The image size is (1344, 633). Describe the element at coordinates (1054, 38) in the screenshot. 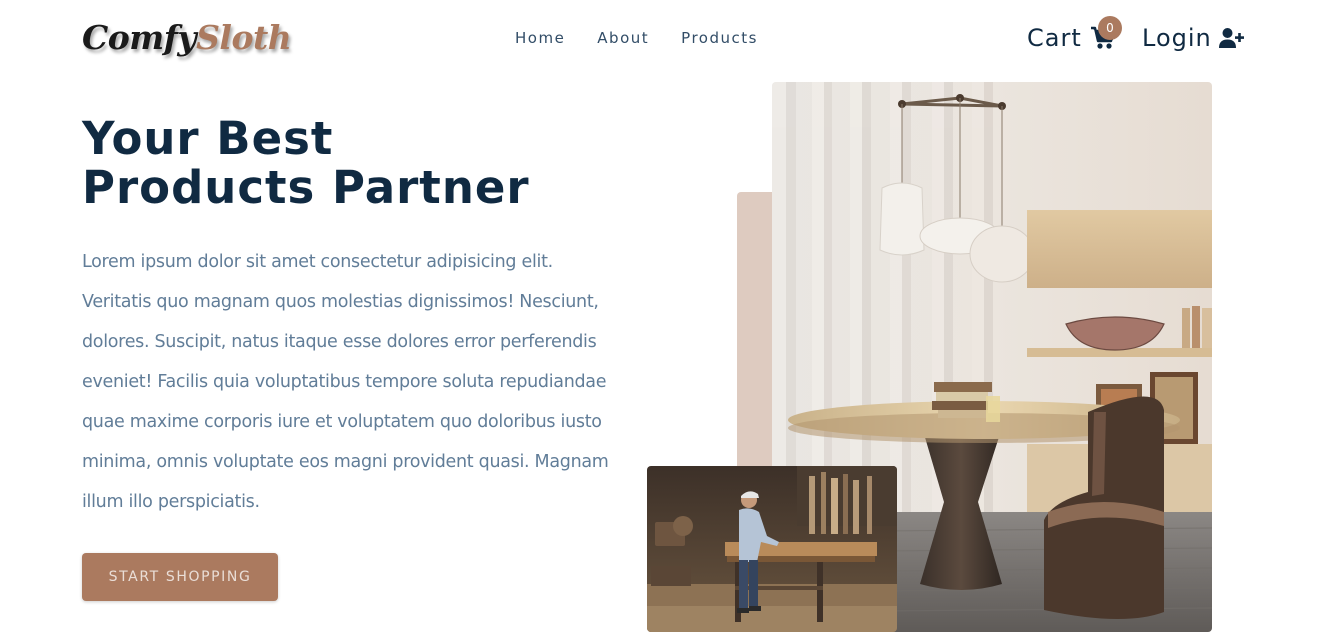

I see `cart-label: Cart` at that location.